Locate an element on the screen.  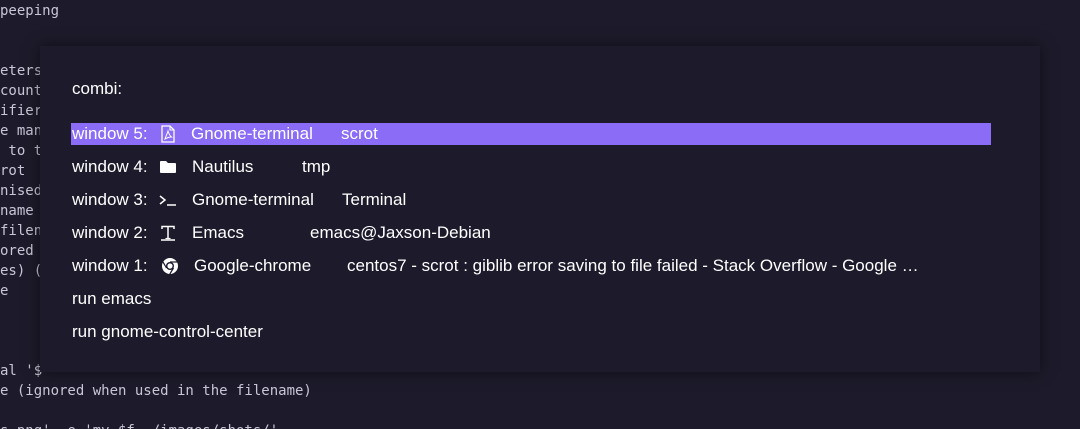
launcher-prompt: combi: is located at coordinates (97, 88).